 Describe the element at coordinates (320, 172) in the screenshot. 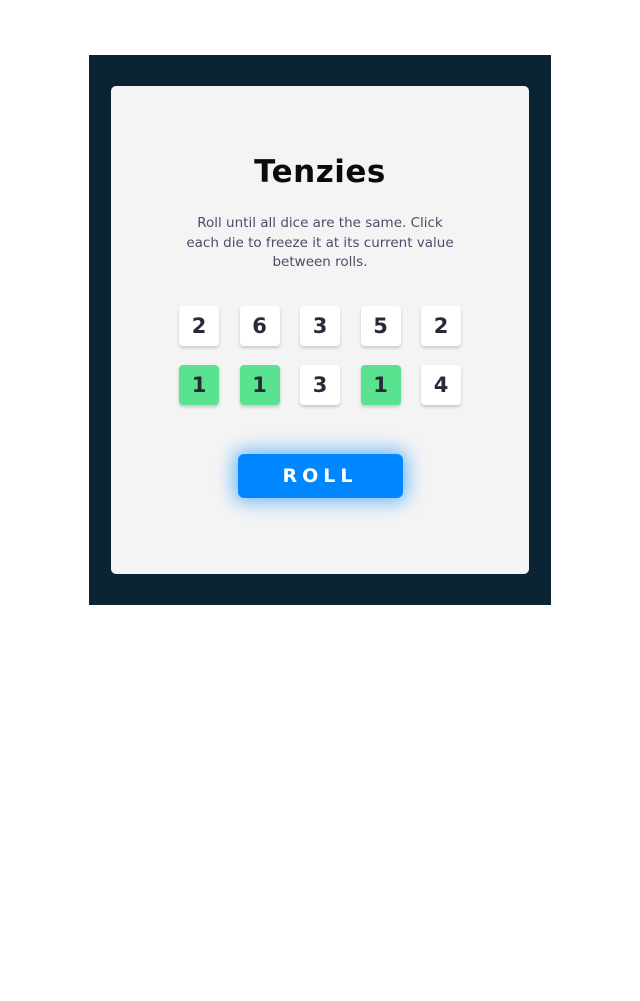

I see `game-title: Tenzies` at that location.